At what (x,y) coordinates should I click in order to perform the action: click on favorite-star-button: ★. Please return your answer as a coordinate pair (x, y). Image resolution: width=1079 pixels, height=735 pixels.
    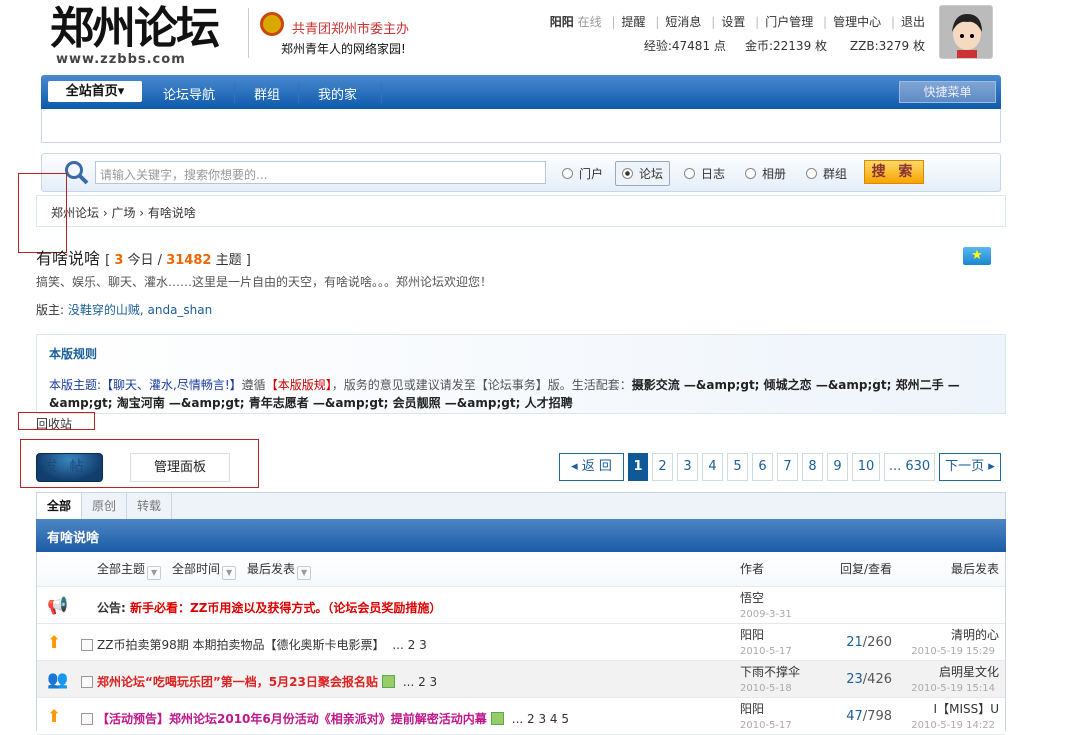
    Looking at the image, I should click on (977, 256).